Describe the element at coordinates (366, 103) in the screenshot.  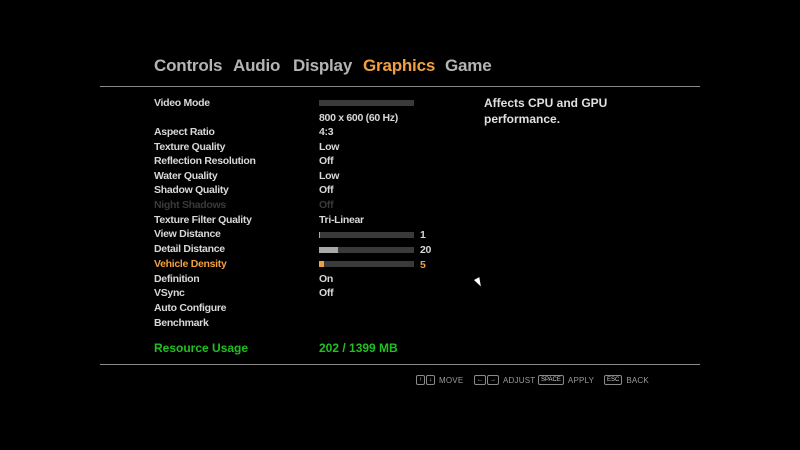
I see `video-mode-slider` at that location.